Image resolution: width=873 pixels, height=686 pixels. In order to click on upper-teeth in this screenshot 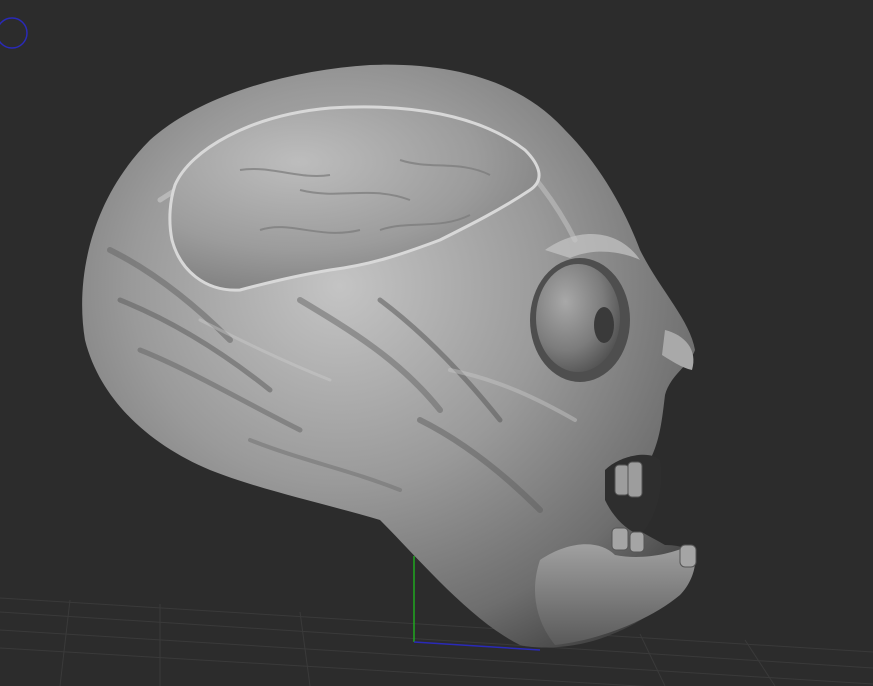, I will do `click(628, 479)`.